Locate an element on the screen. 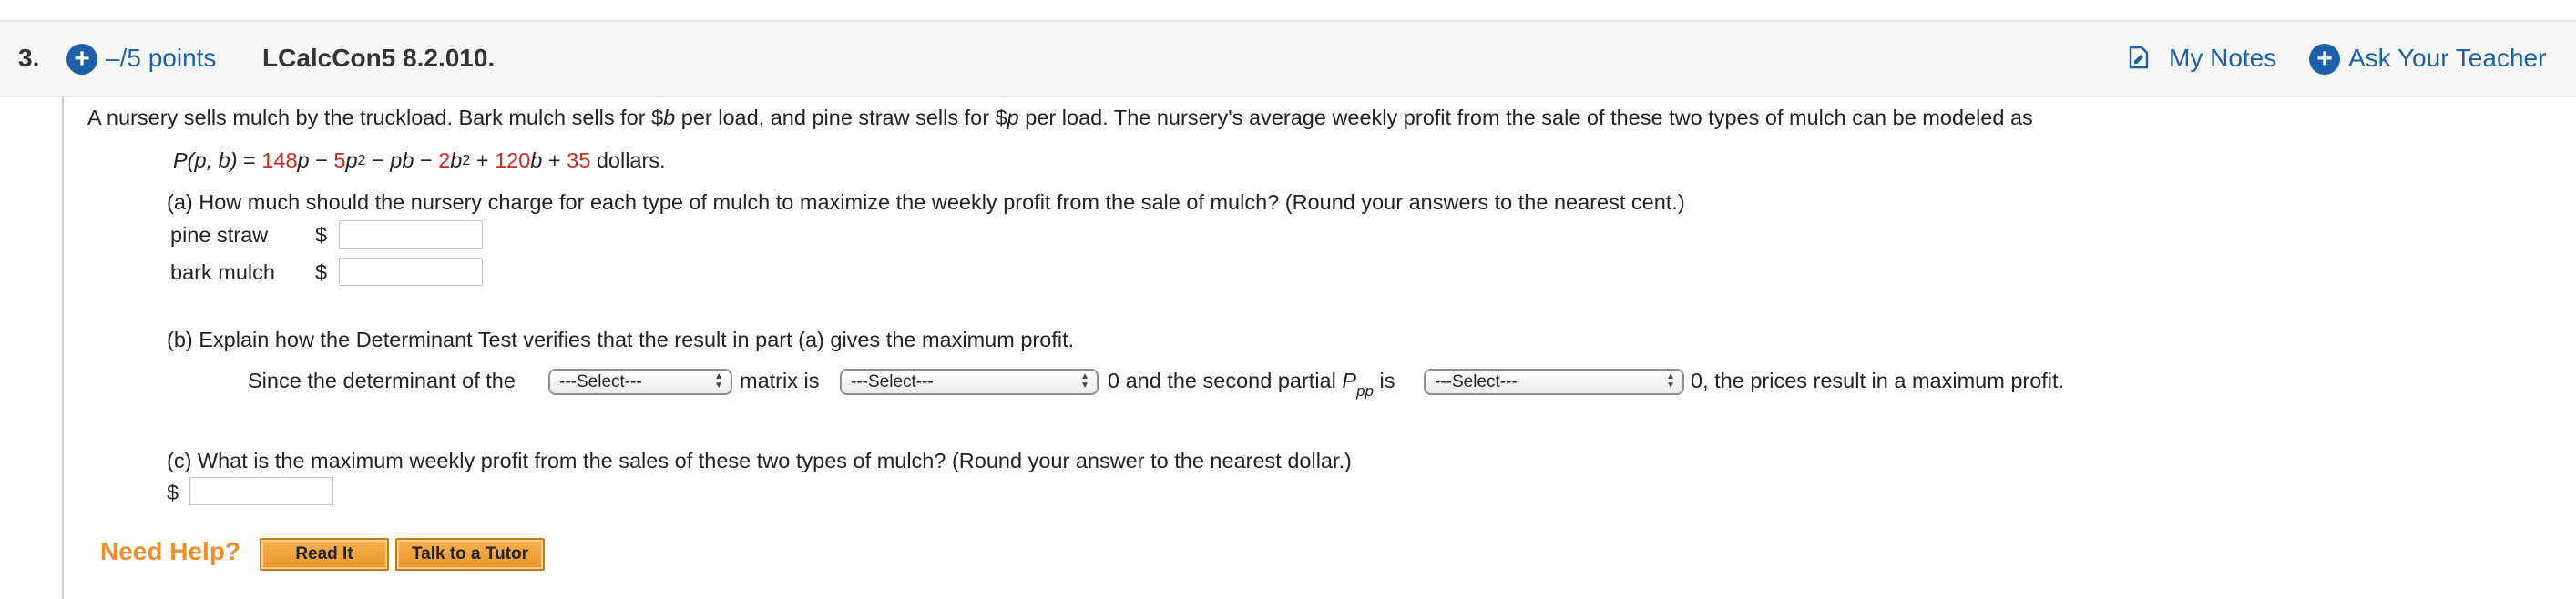  content-left-border is located at coordinates (63, 348).